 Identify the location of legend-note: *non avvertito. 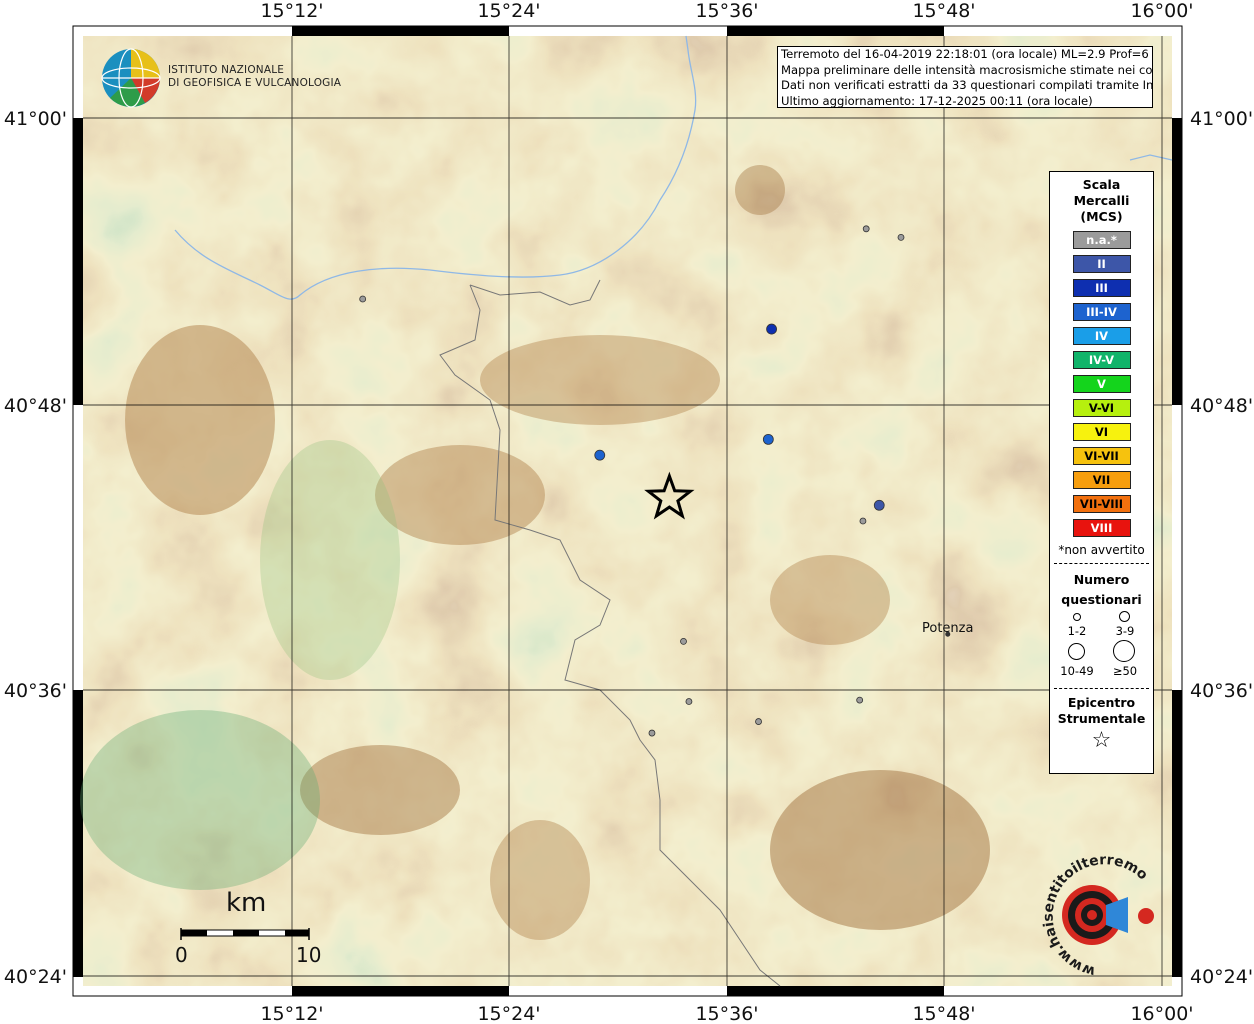
(1101, 550).